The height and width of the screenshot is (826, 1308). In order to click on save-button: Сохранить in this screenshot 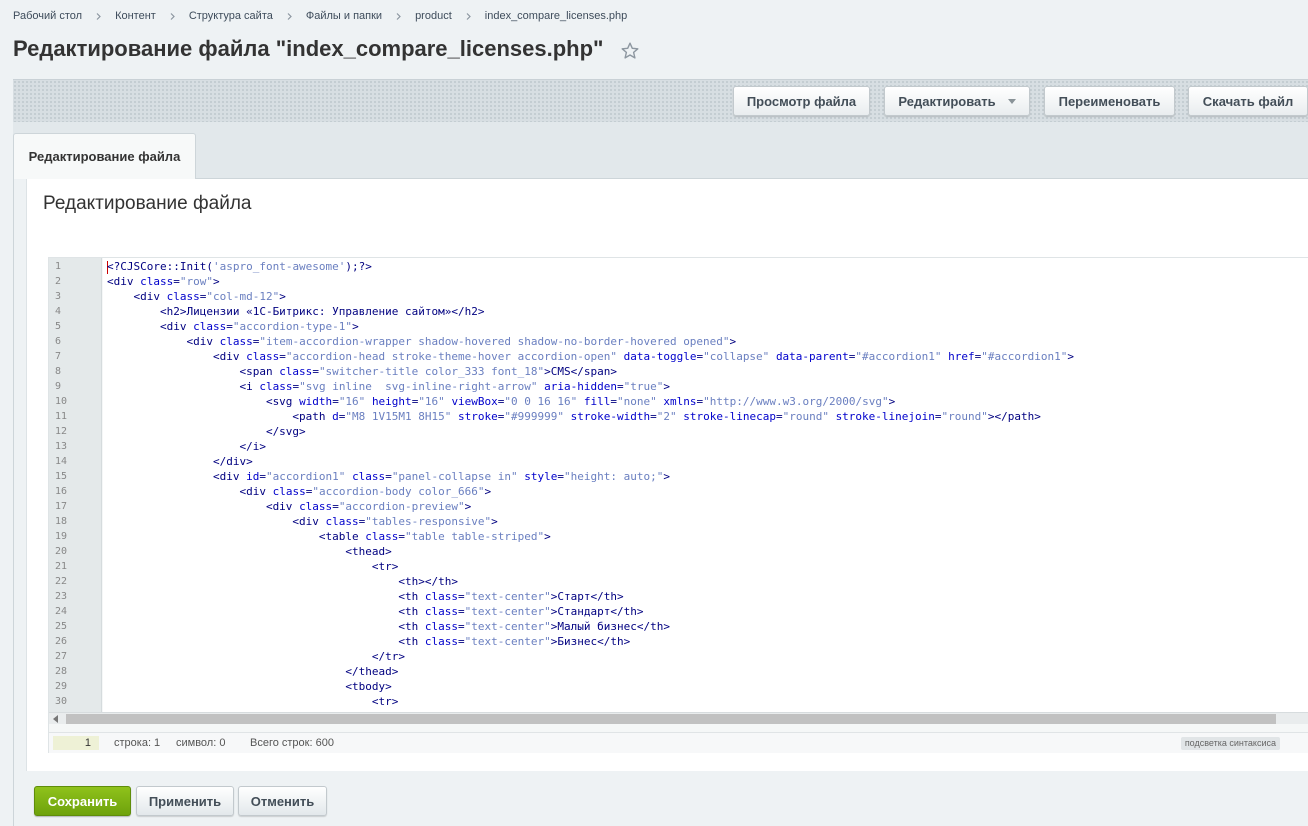, I will do `click(82, 801)`.